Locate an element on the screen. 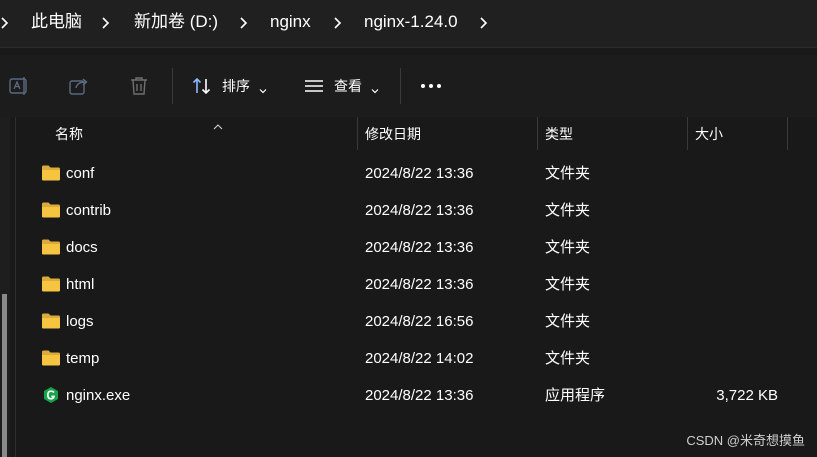  file-size: 3,722 KB is located at coordinates (747, 395).